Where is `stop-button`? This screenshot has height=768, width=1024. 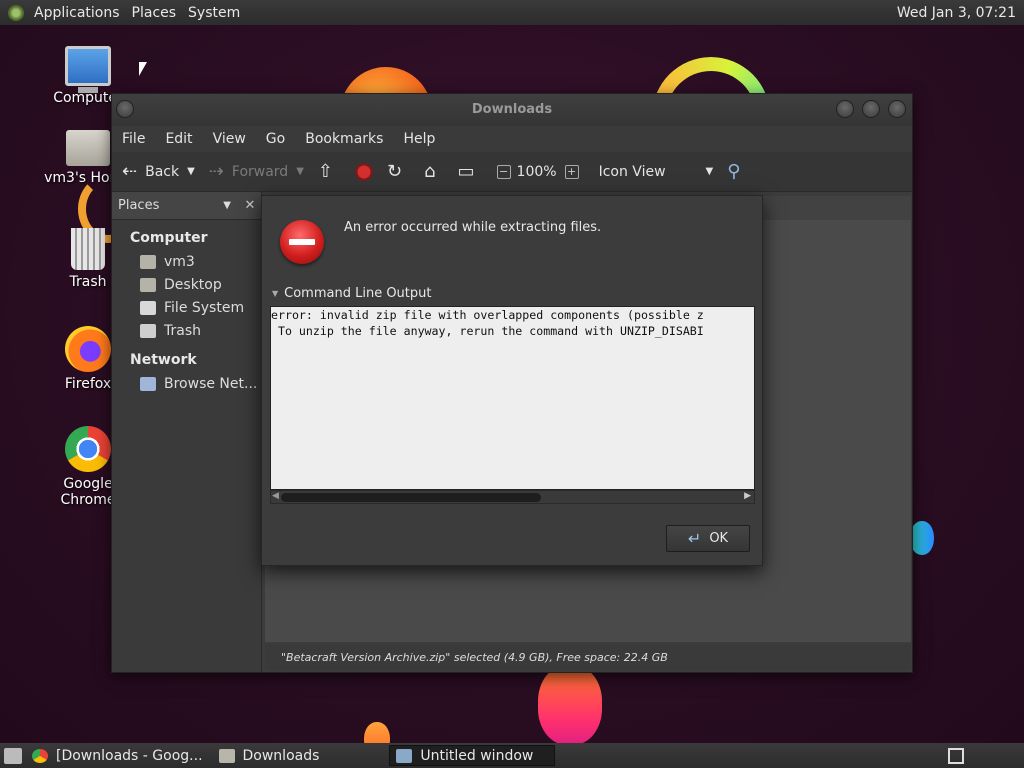 stop-button is located at coordinates (364, 171).